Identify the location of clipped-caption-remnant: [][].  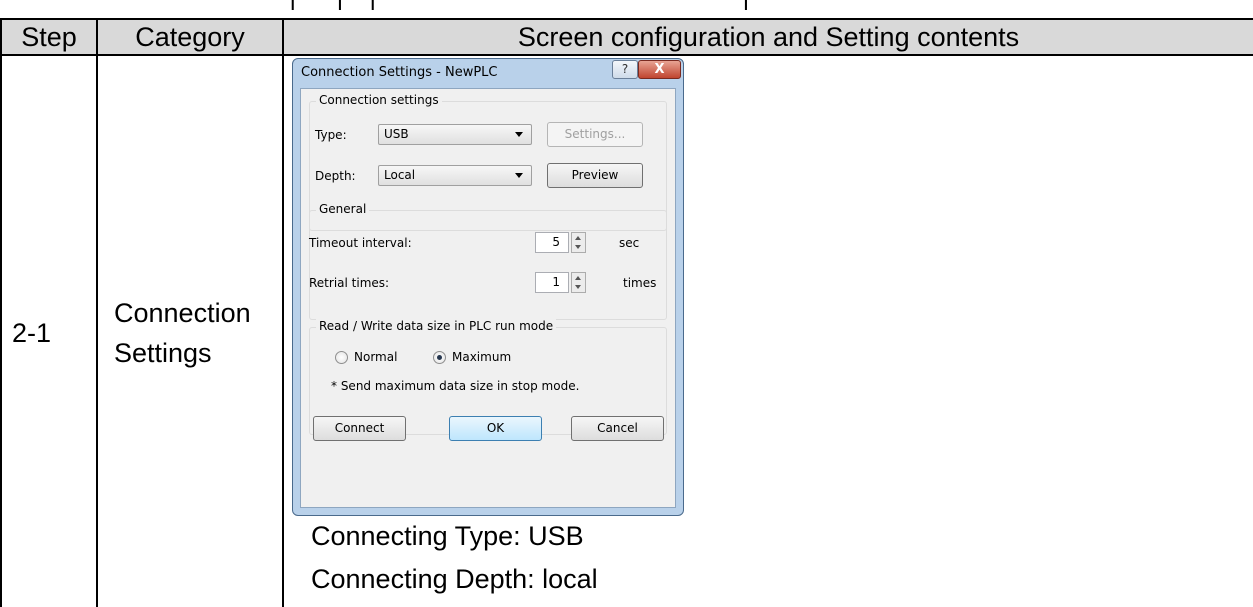
(520, 5).